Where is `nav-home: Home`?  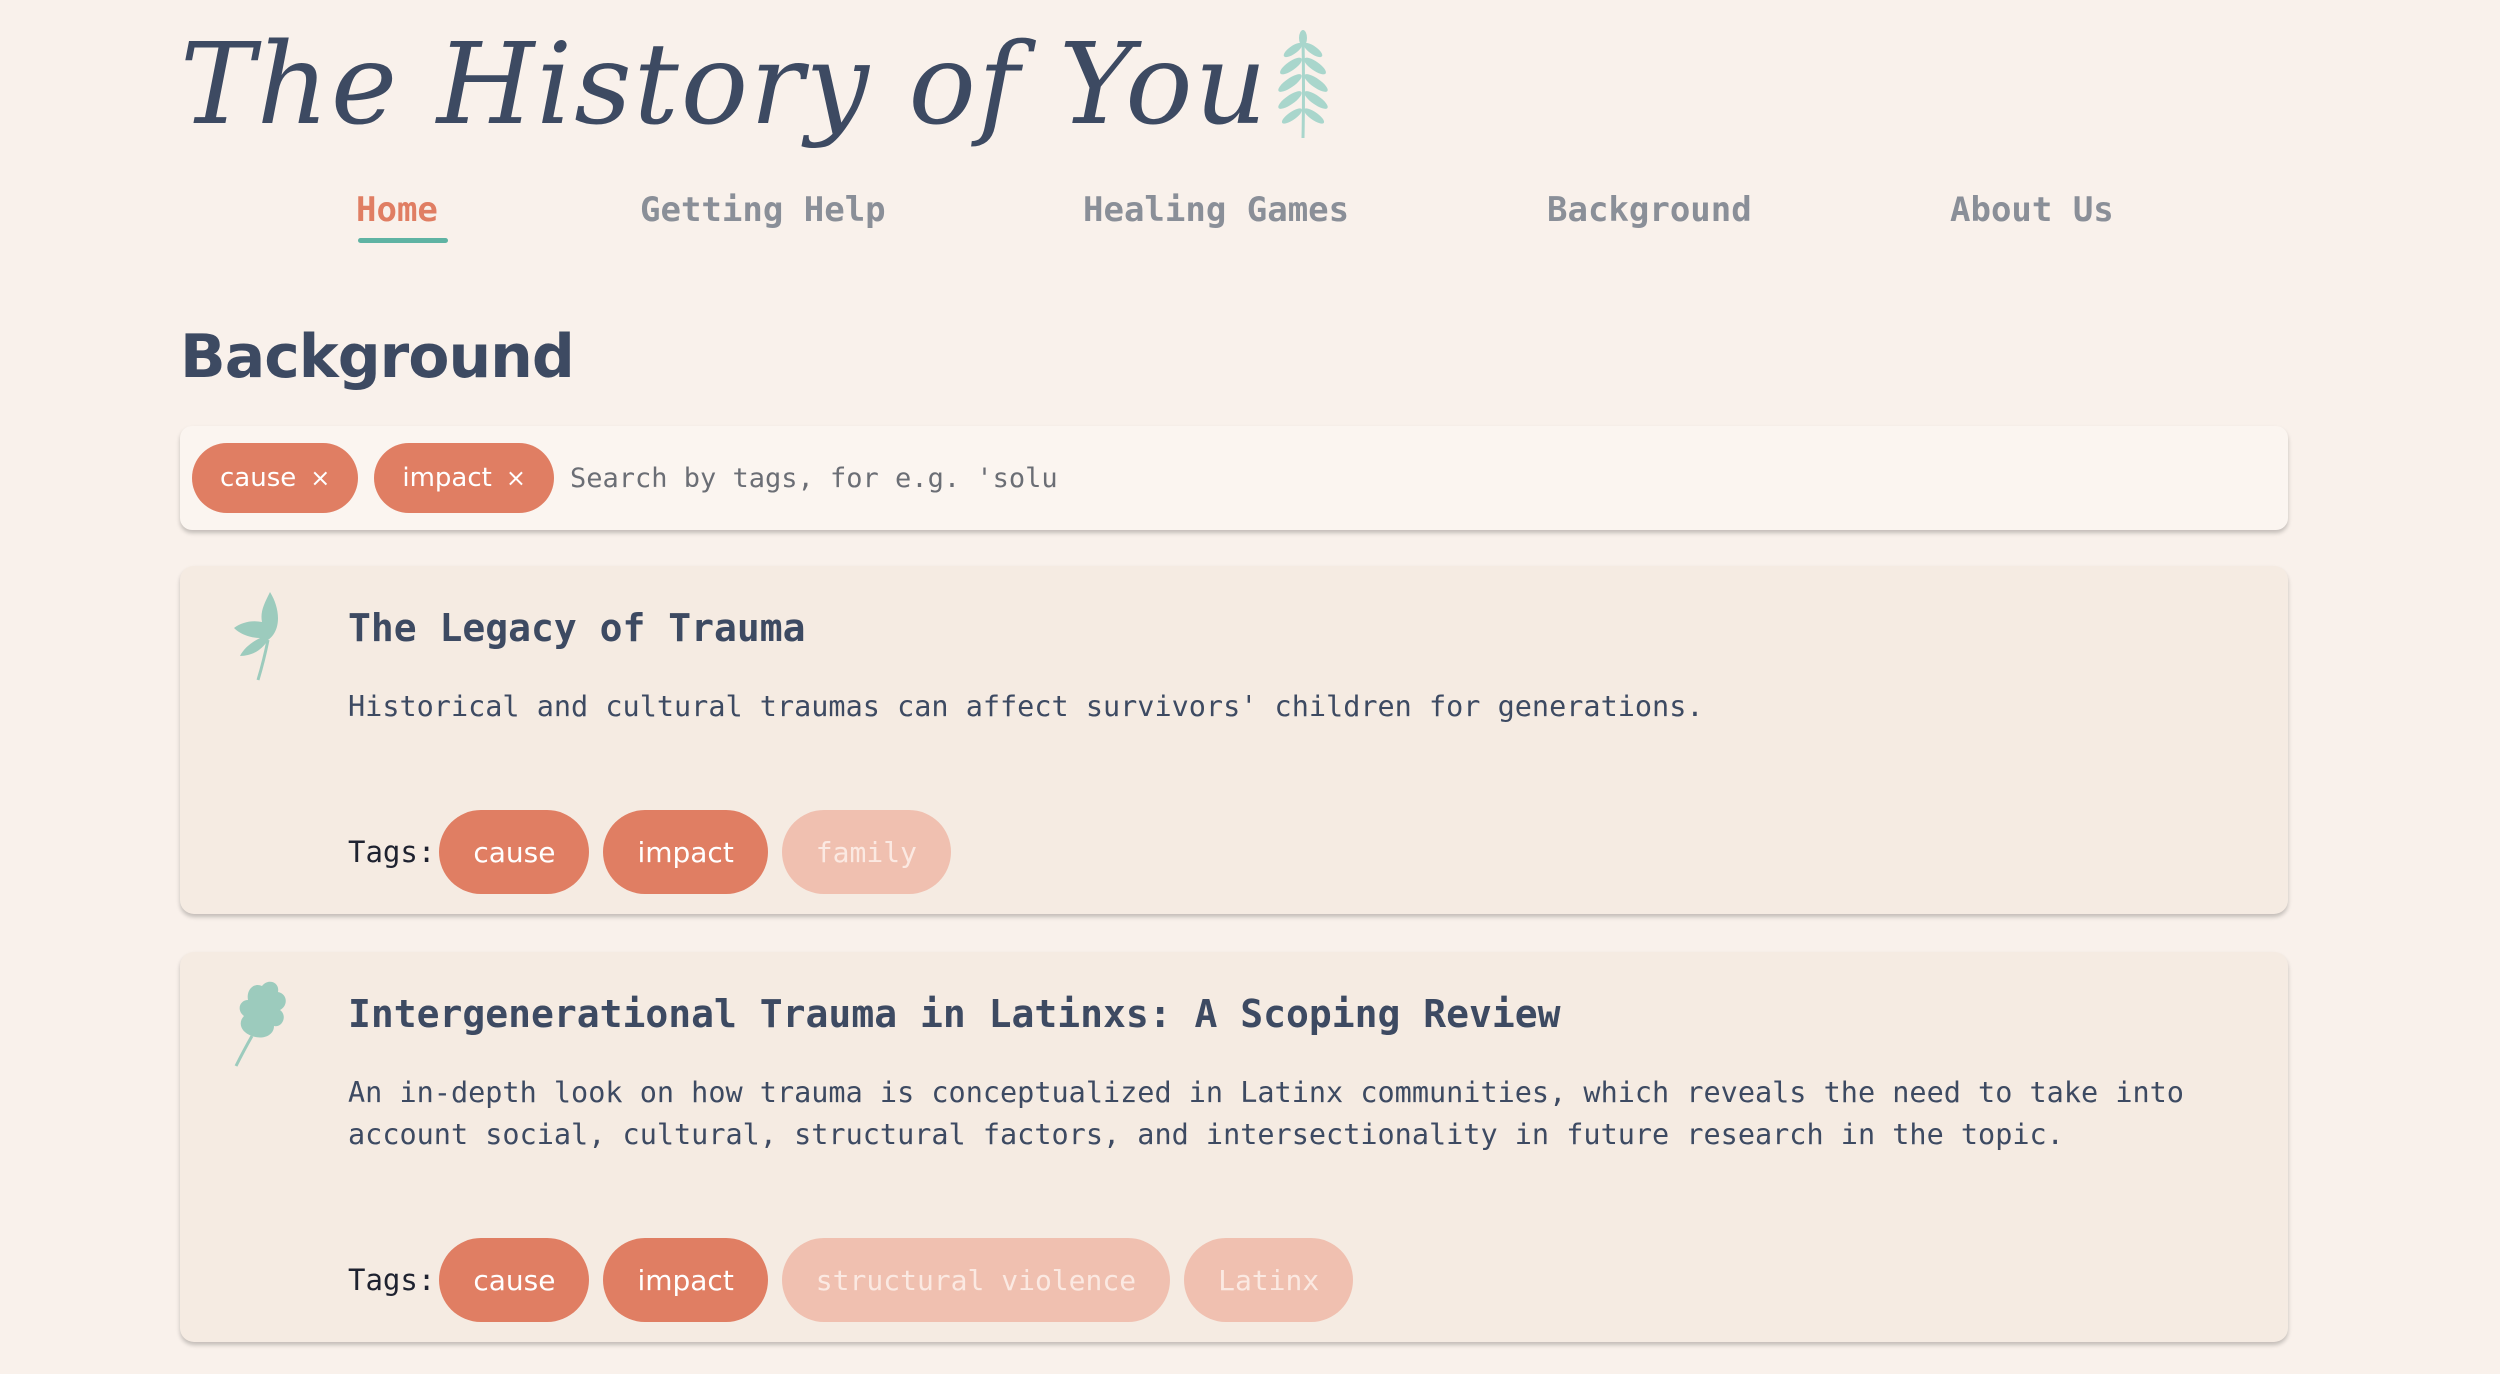 nav-home: Home is located at coordinates (397, 210).